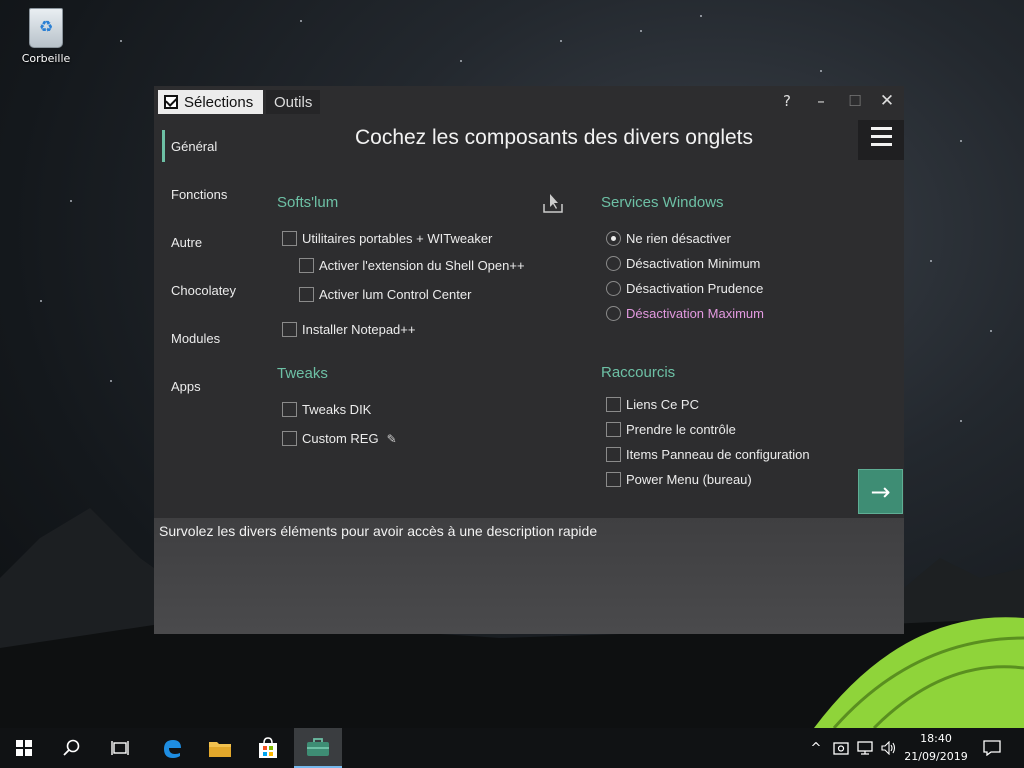 This screenshot has width=1024, height=768. I want to click on network-button, so click(865, 748).